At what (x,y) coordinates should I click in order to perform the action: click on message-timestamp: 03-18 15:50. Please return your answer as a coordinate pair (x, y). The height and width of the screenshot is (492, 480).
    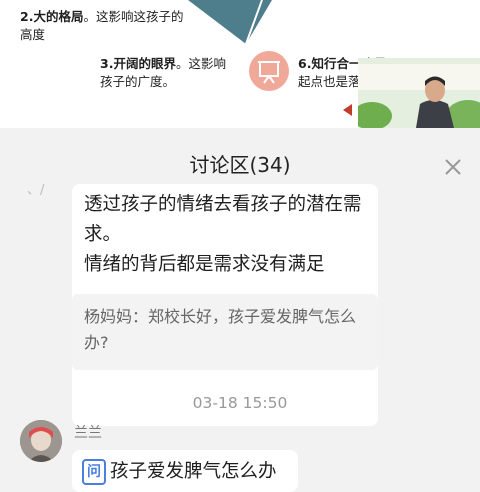
    Looking at the image, I should click on (240, 403).